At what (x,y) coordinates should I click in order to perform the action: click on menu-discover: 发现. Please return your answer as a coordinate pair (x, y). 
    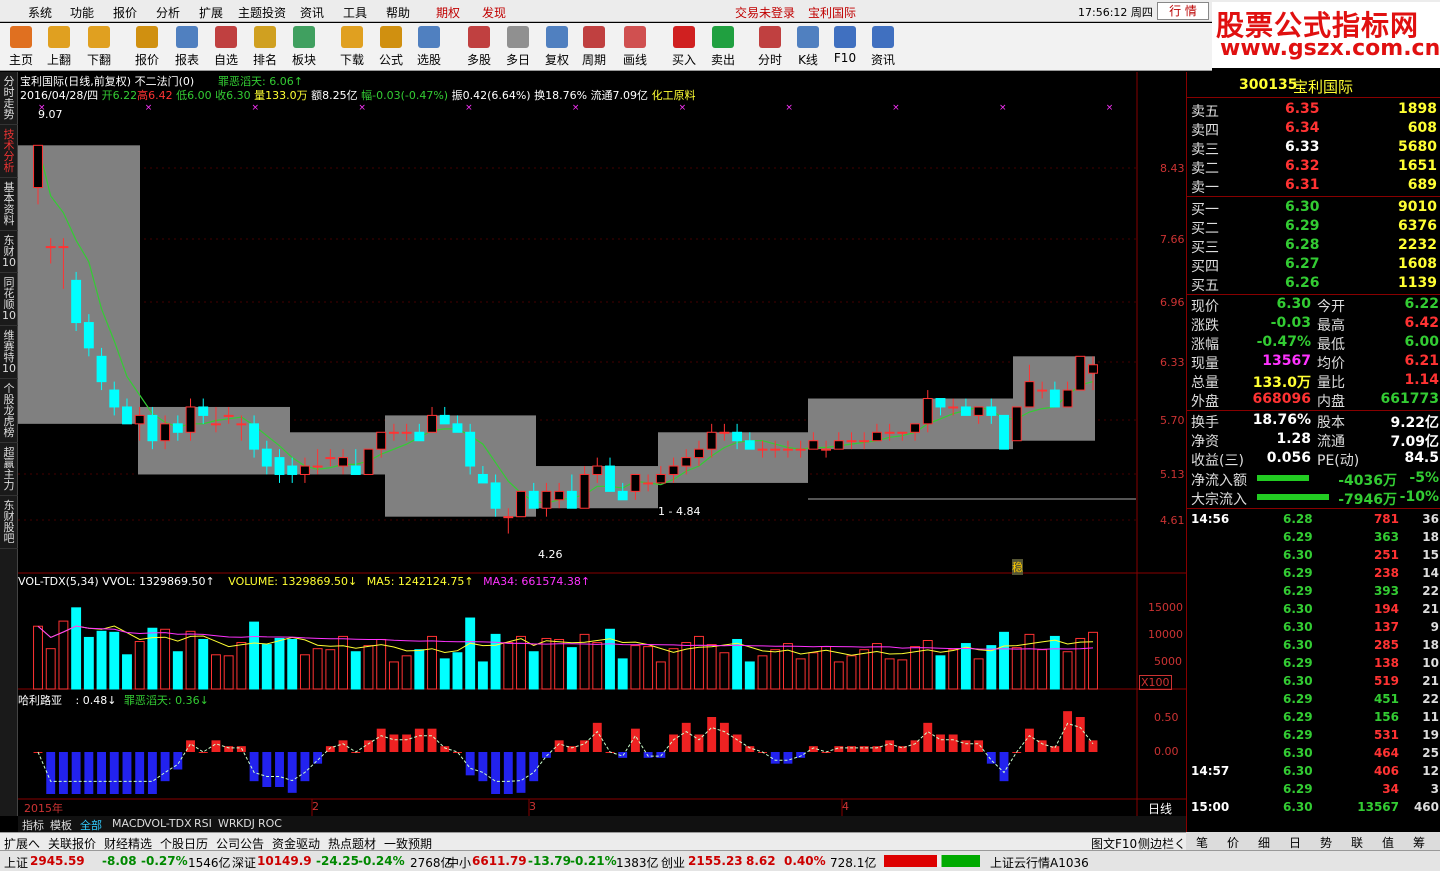
    Looking at the image, I should click on (494, 12).